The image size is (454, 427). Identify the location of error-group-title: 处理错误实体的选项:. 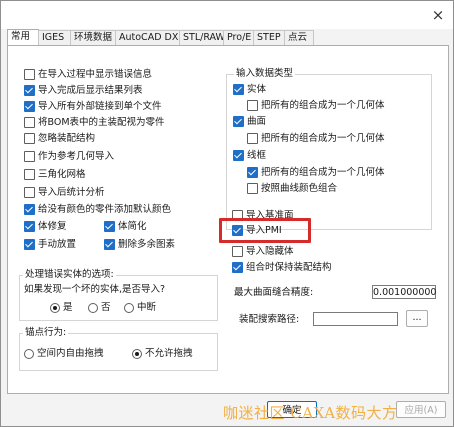
(69, 275).